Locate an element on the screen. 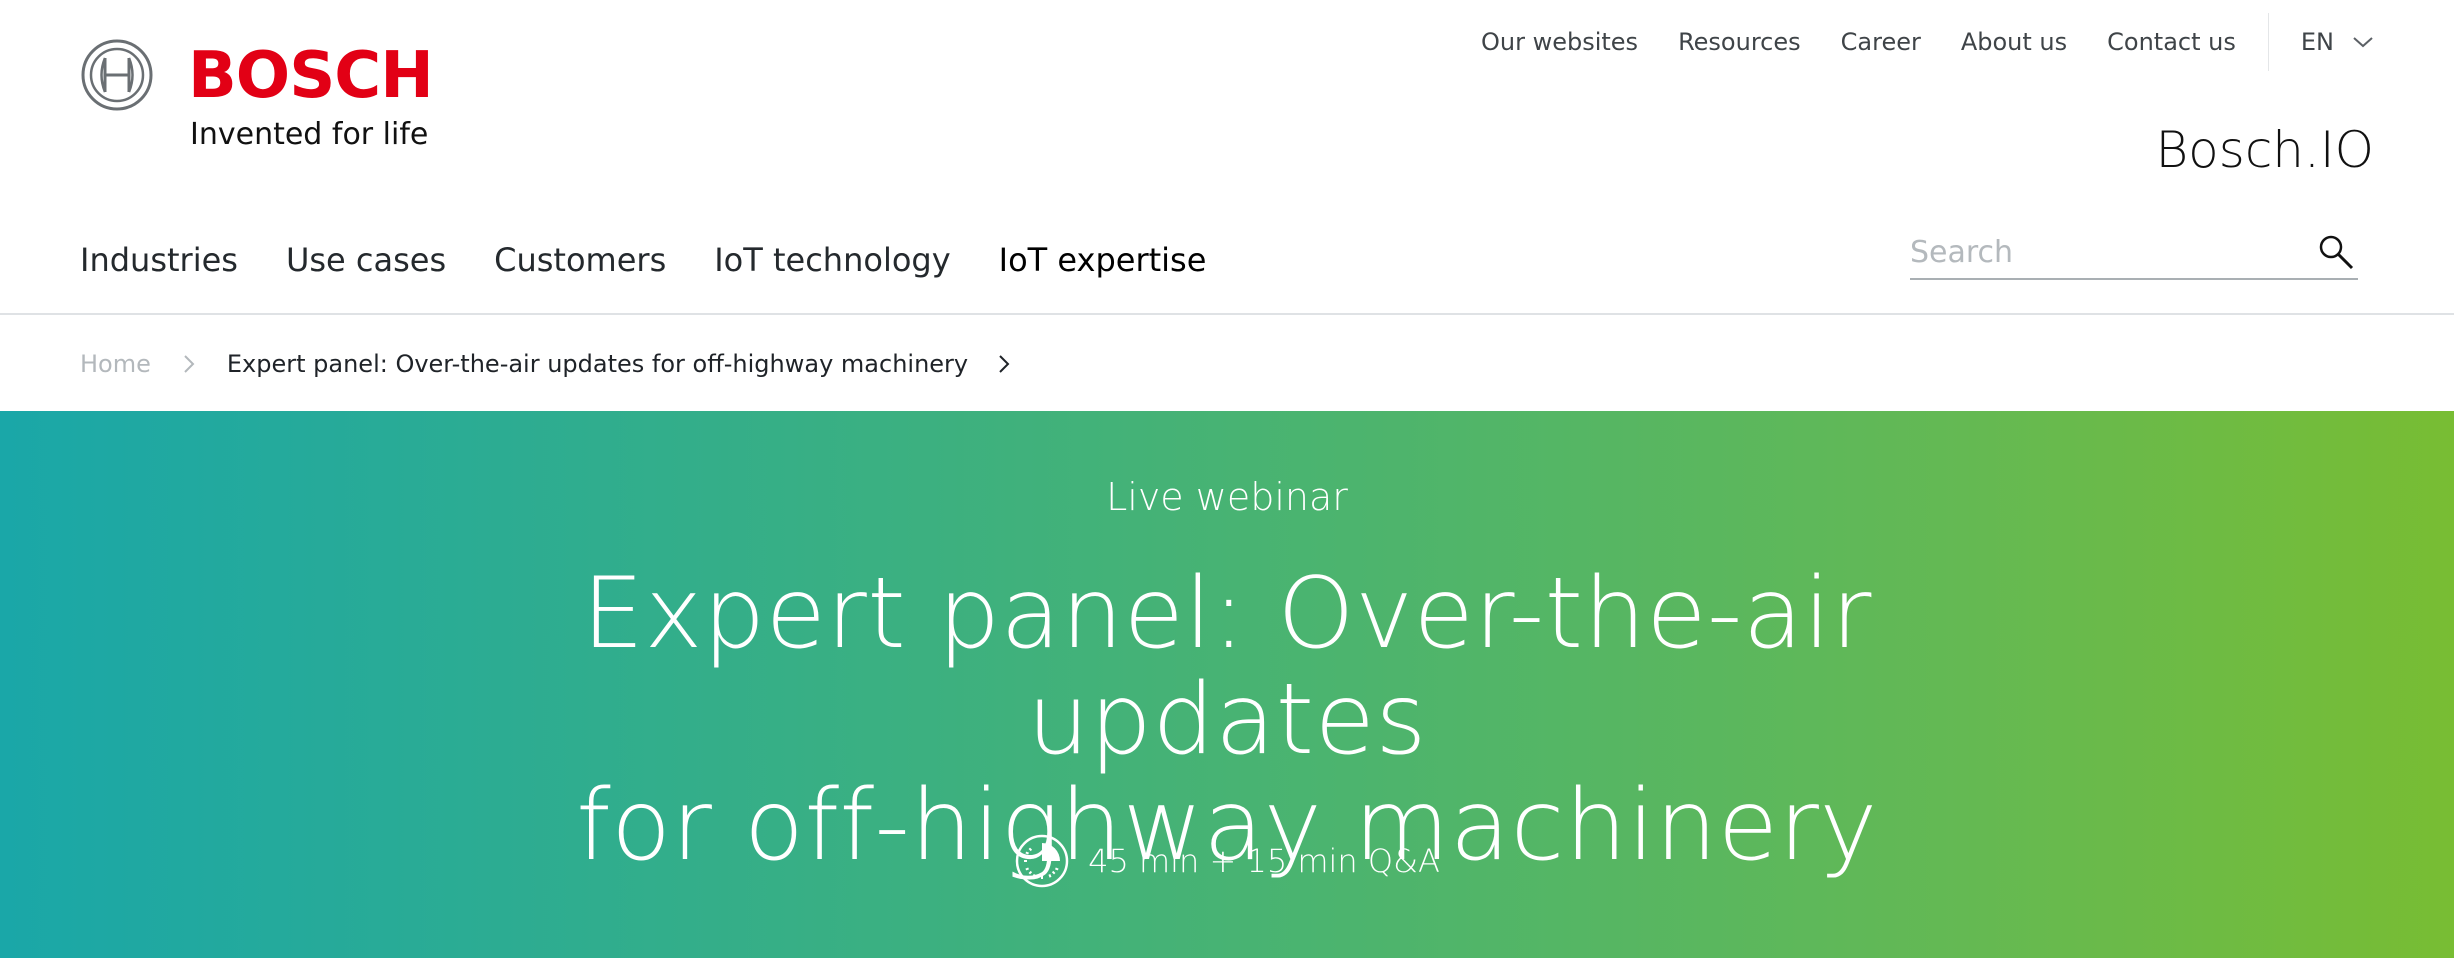 This screenshot has width=2454, height=958. language-label: EN is located at coordinates (2317, 42).